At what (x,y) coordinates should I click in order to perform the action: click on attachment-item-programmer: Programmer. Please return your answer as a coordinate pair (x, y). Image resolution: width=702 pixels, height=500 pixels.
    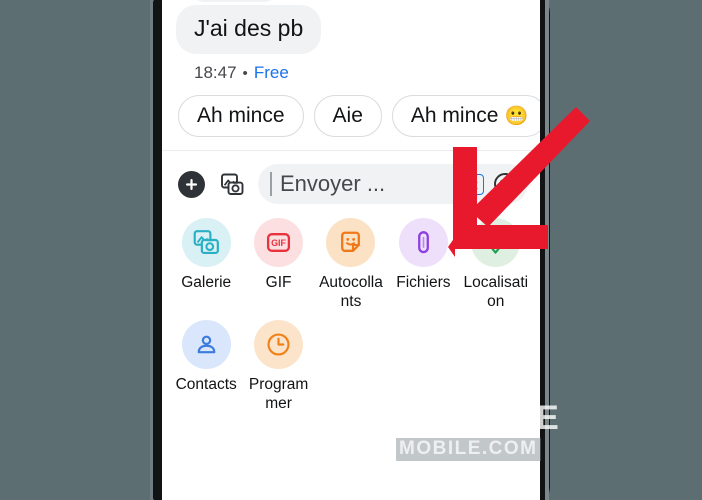
    Looking at the image, I should click on (278, 366).